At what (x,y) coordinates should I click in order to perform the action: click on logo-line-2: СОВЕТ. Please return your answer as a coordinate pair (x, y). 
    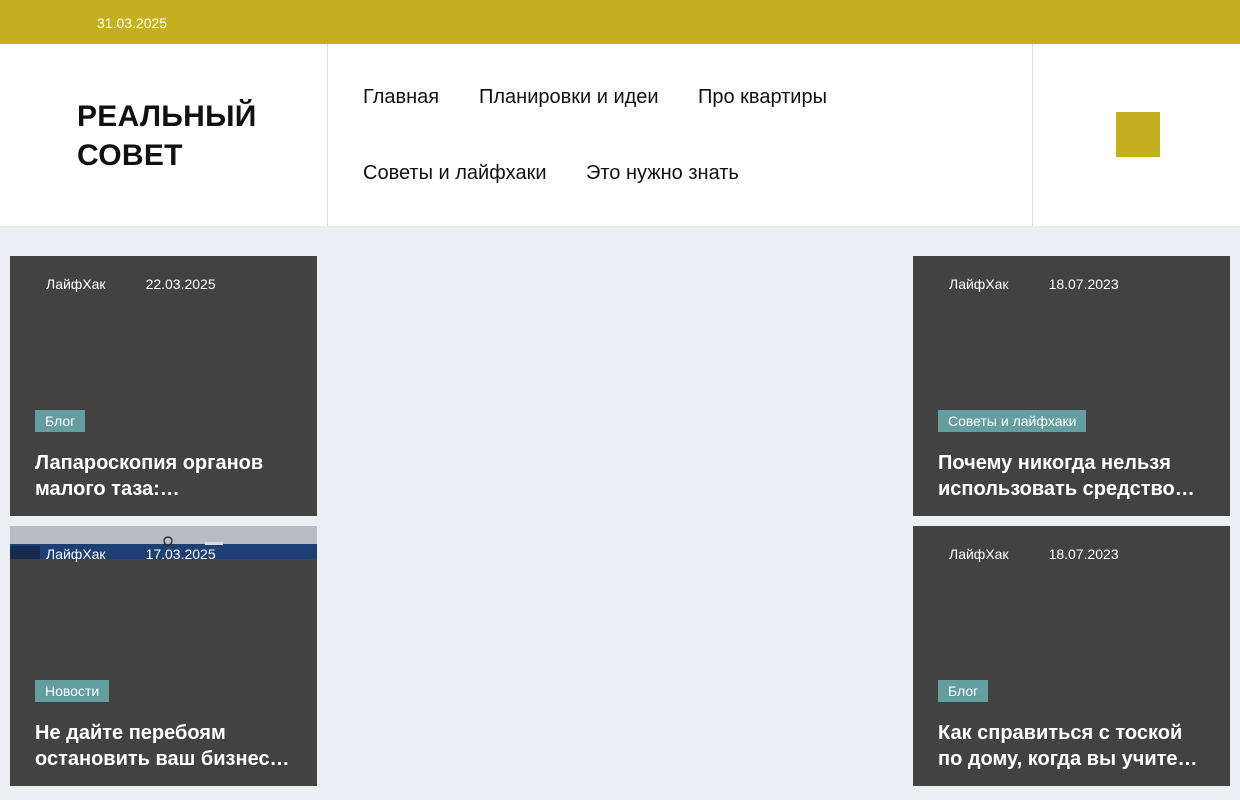
    Looking at the image, I should click on (130, 155).